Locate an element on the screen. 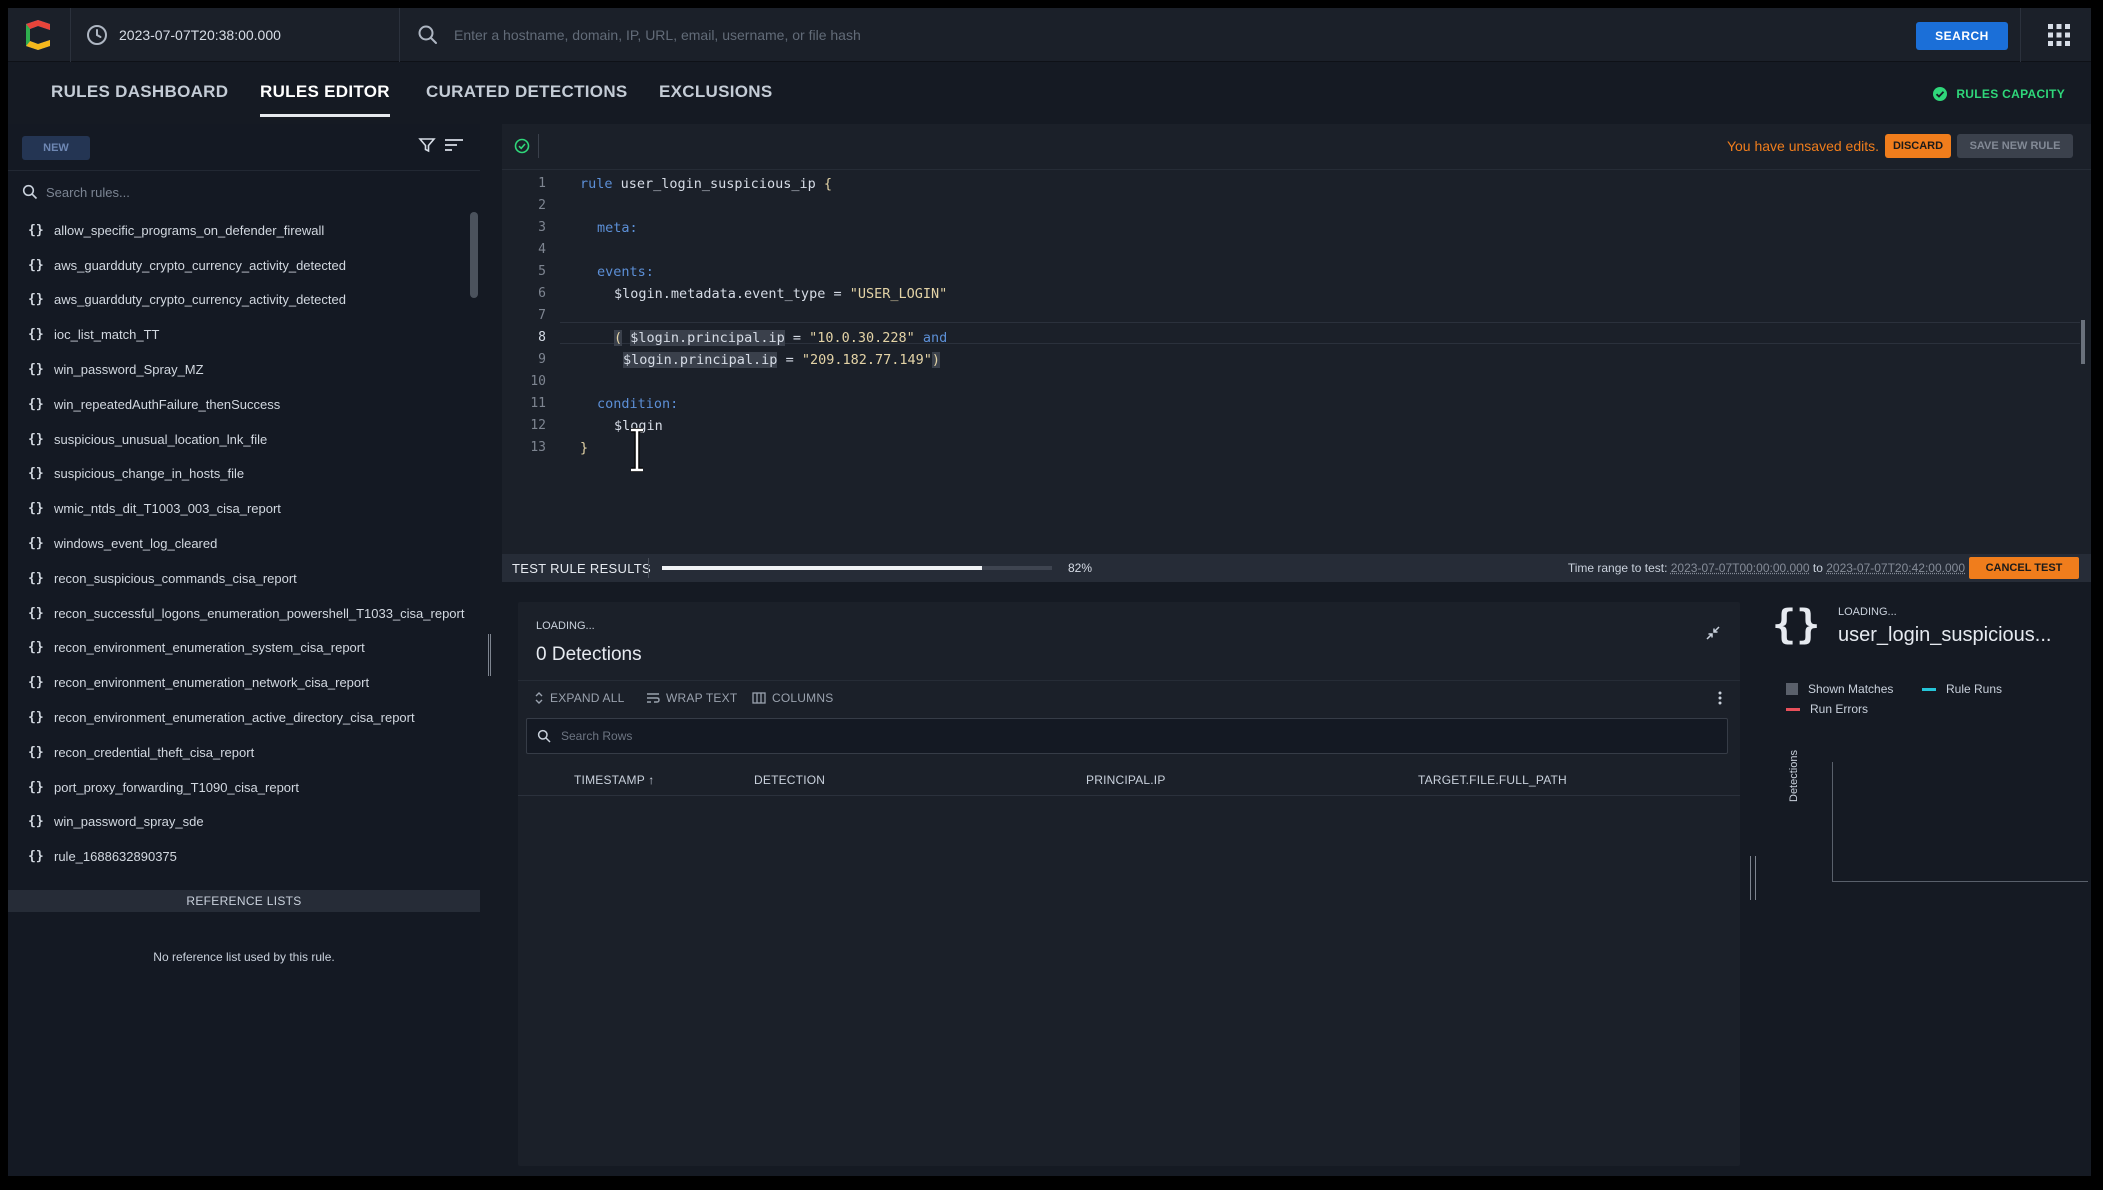  legend-label: Shown Matches is located at coordinates (1851, 689).